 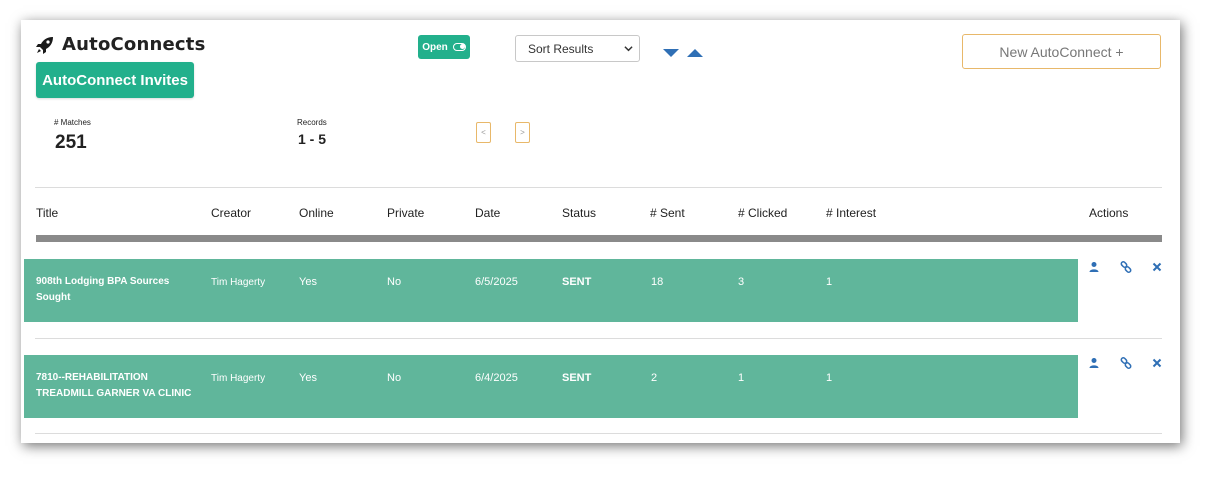 I want to click on sort-select-value: Sort Results, so click(x=561, y=48).